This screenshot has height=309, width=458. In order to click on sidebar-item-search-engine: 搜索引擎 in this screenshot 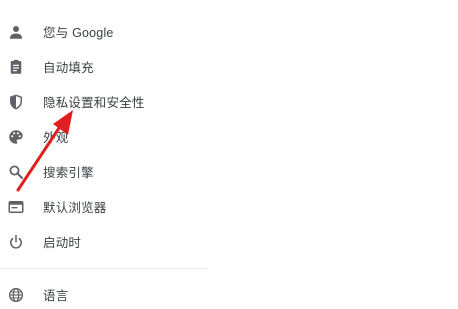, I will do `click(104, 171)`.